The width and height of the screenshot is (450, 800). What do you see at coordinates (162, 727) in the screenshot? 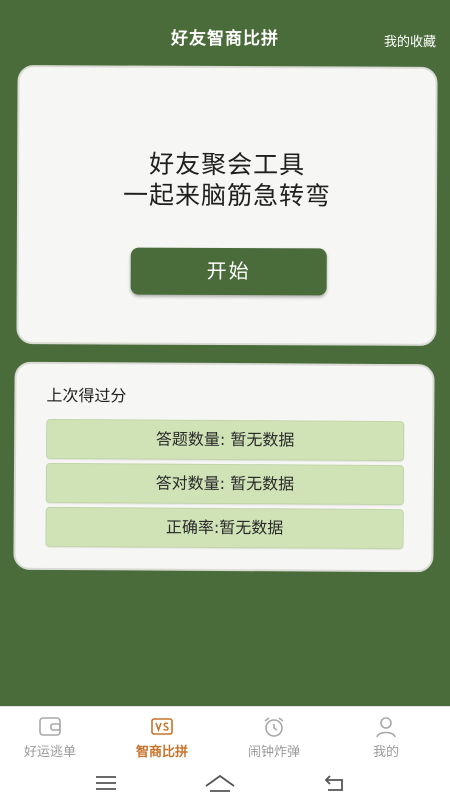
I see `vs-icon` at bounding box center [162, 727].